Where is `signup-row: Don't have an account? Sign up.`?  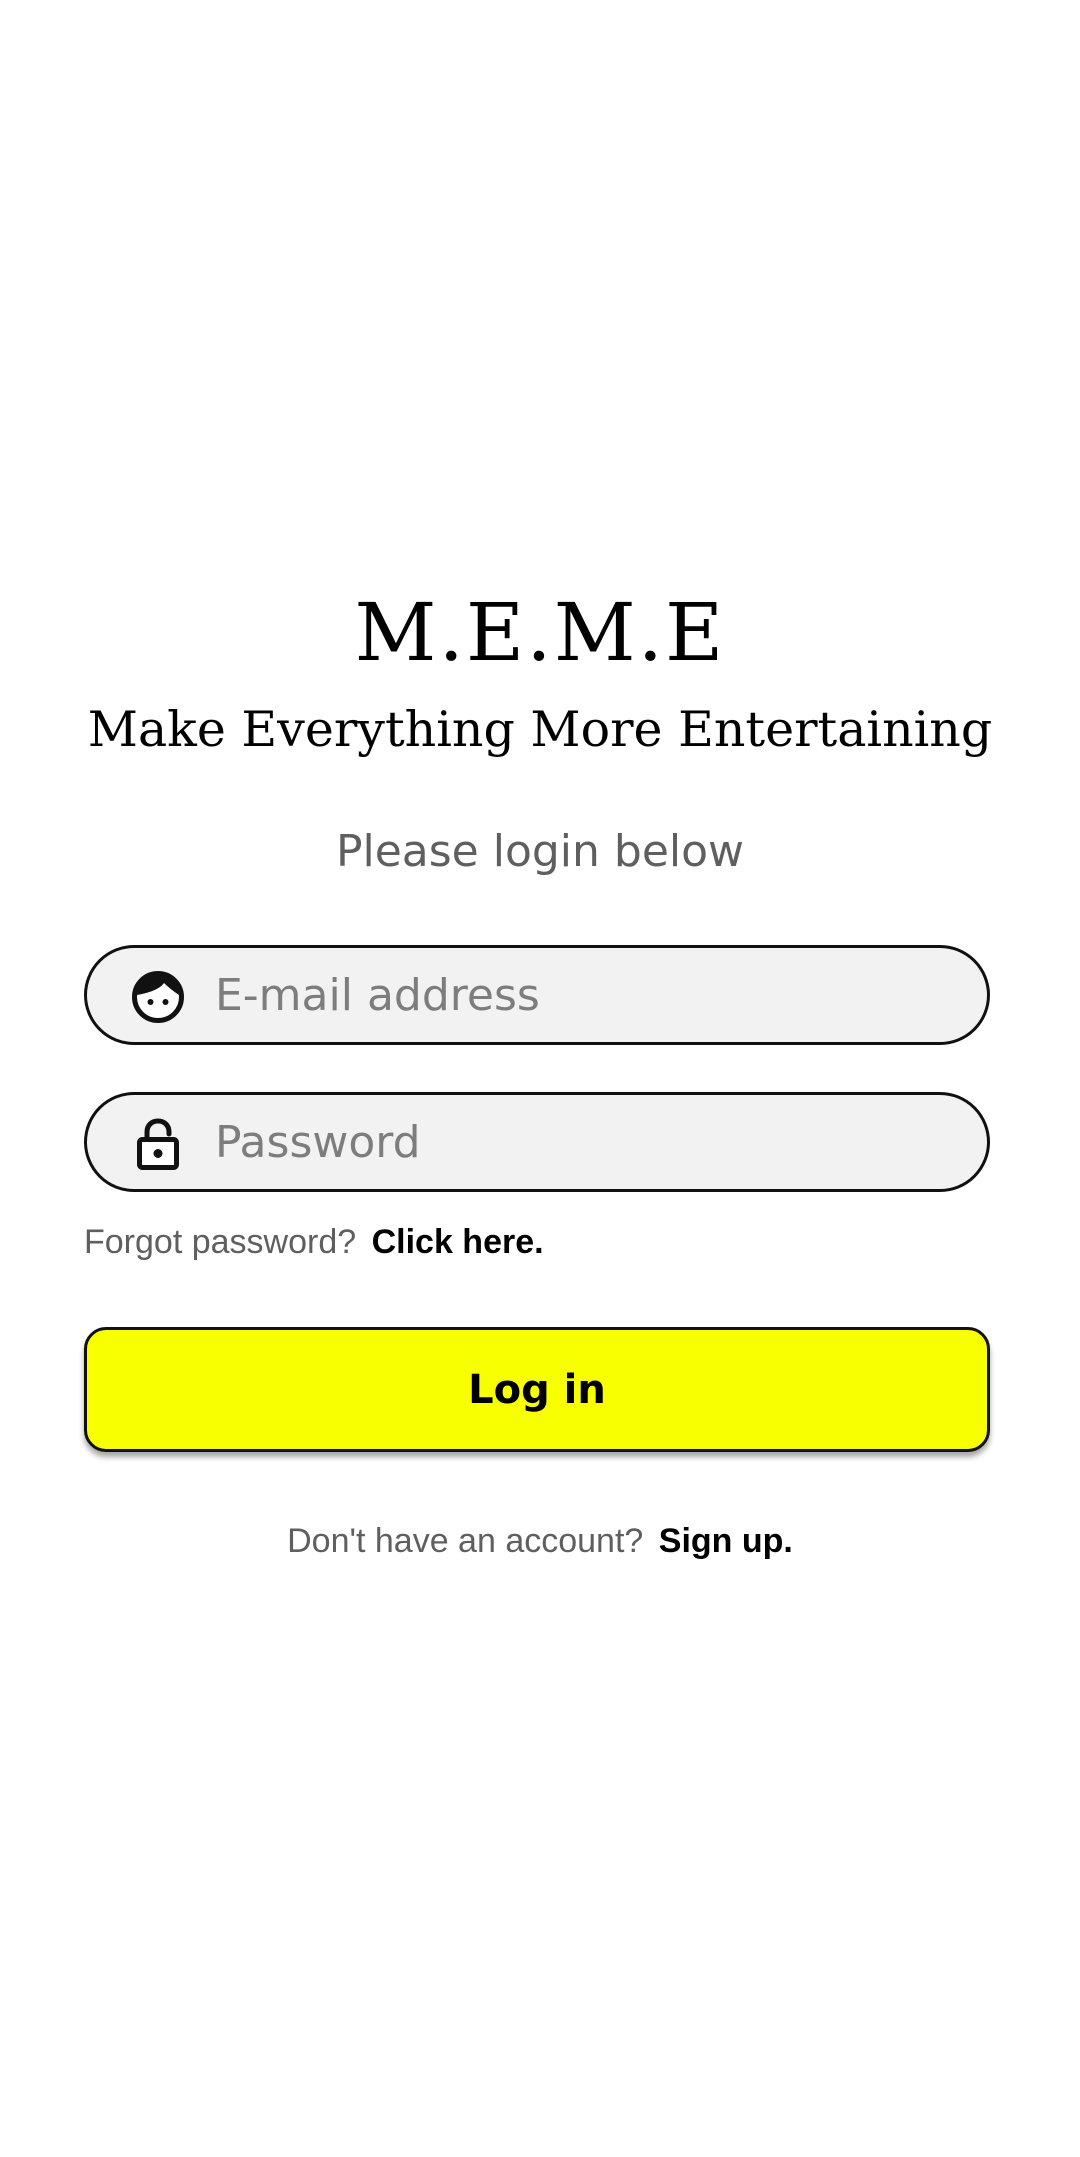 signup-row: Don't have an account? Sign up. is located at coordinates (540, 1541).